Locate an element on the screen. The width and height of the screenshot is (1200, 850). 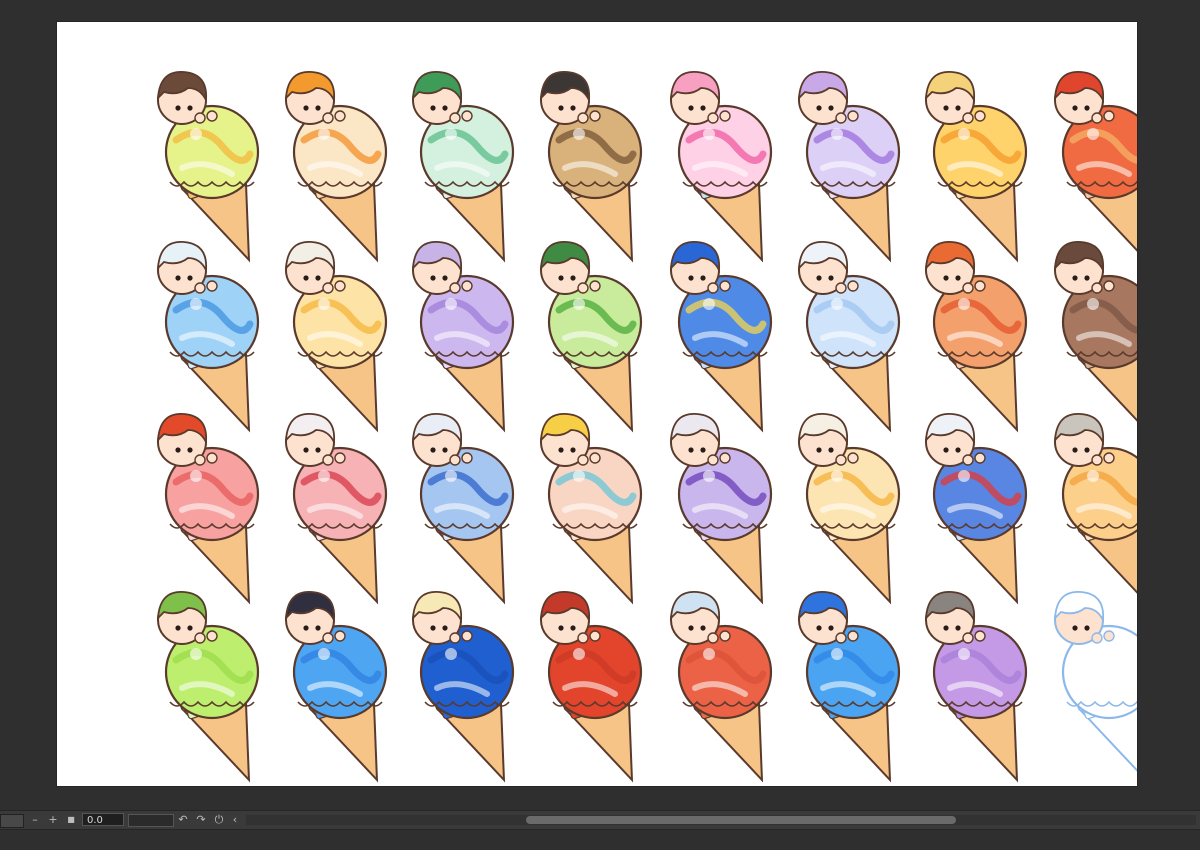
canvas-statusbar: – + ■ 0.0 ↶ ↷ ⏻ ‹ is located at coordinates (600, 820).